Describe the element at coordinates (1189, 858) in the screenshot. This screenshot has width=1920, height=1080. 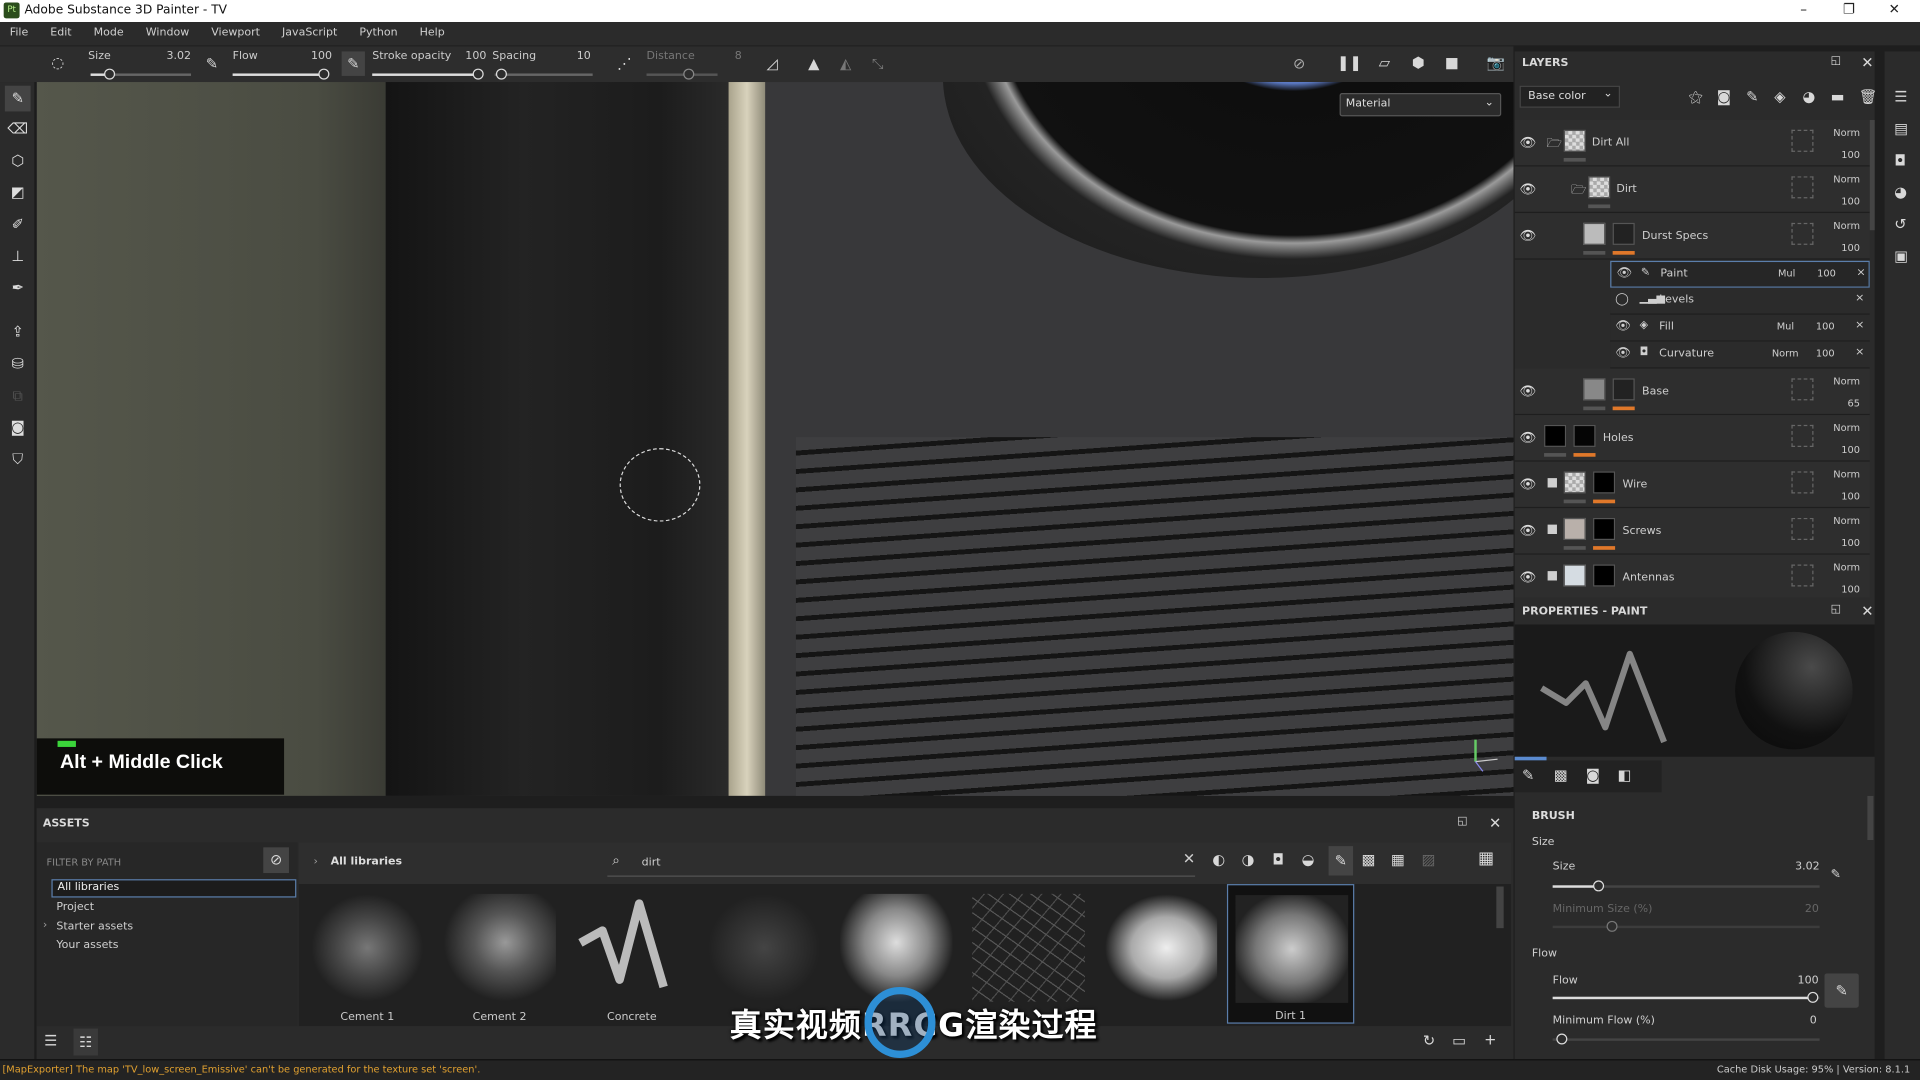
I see `clear-search-button: ✕` at that location.